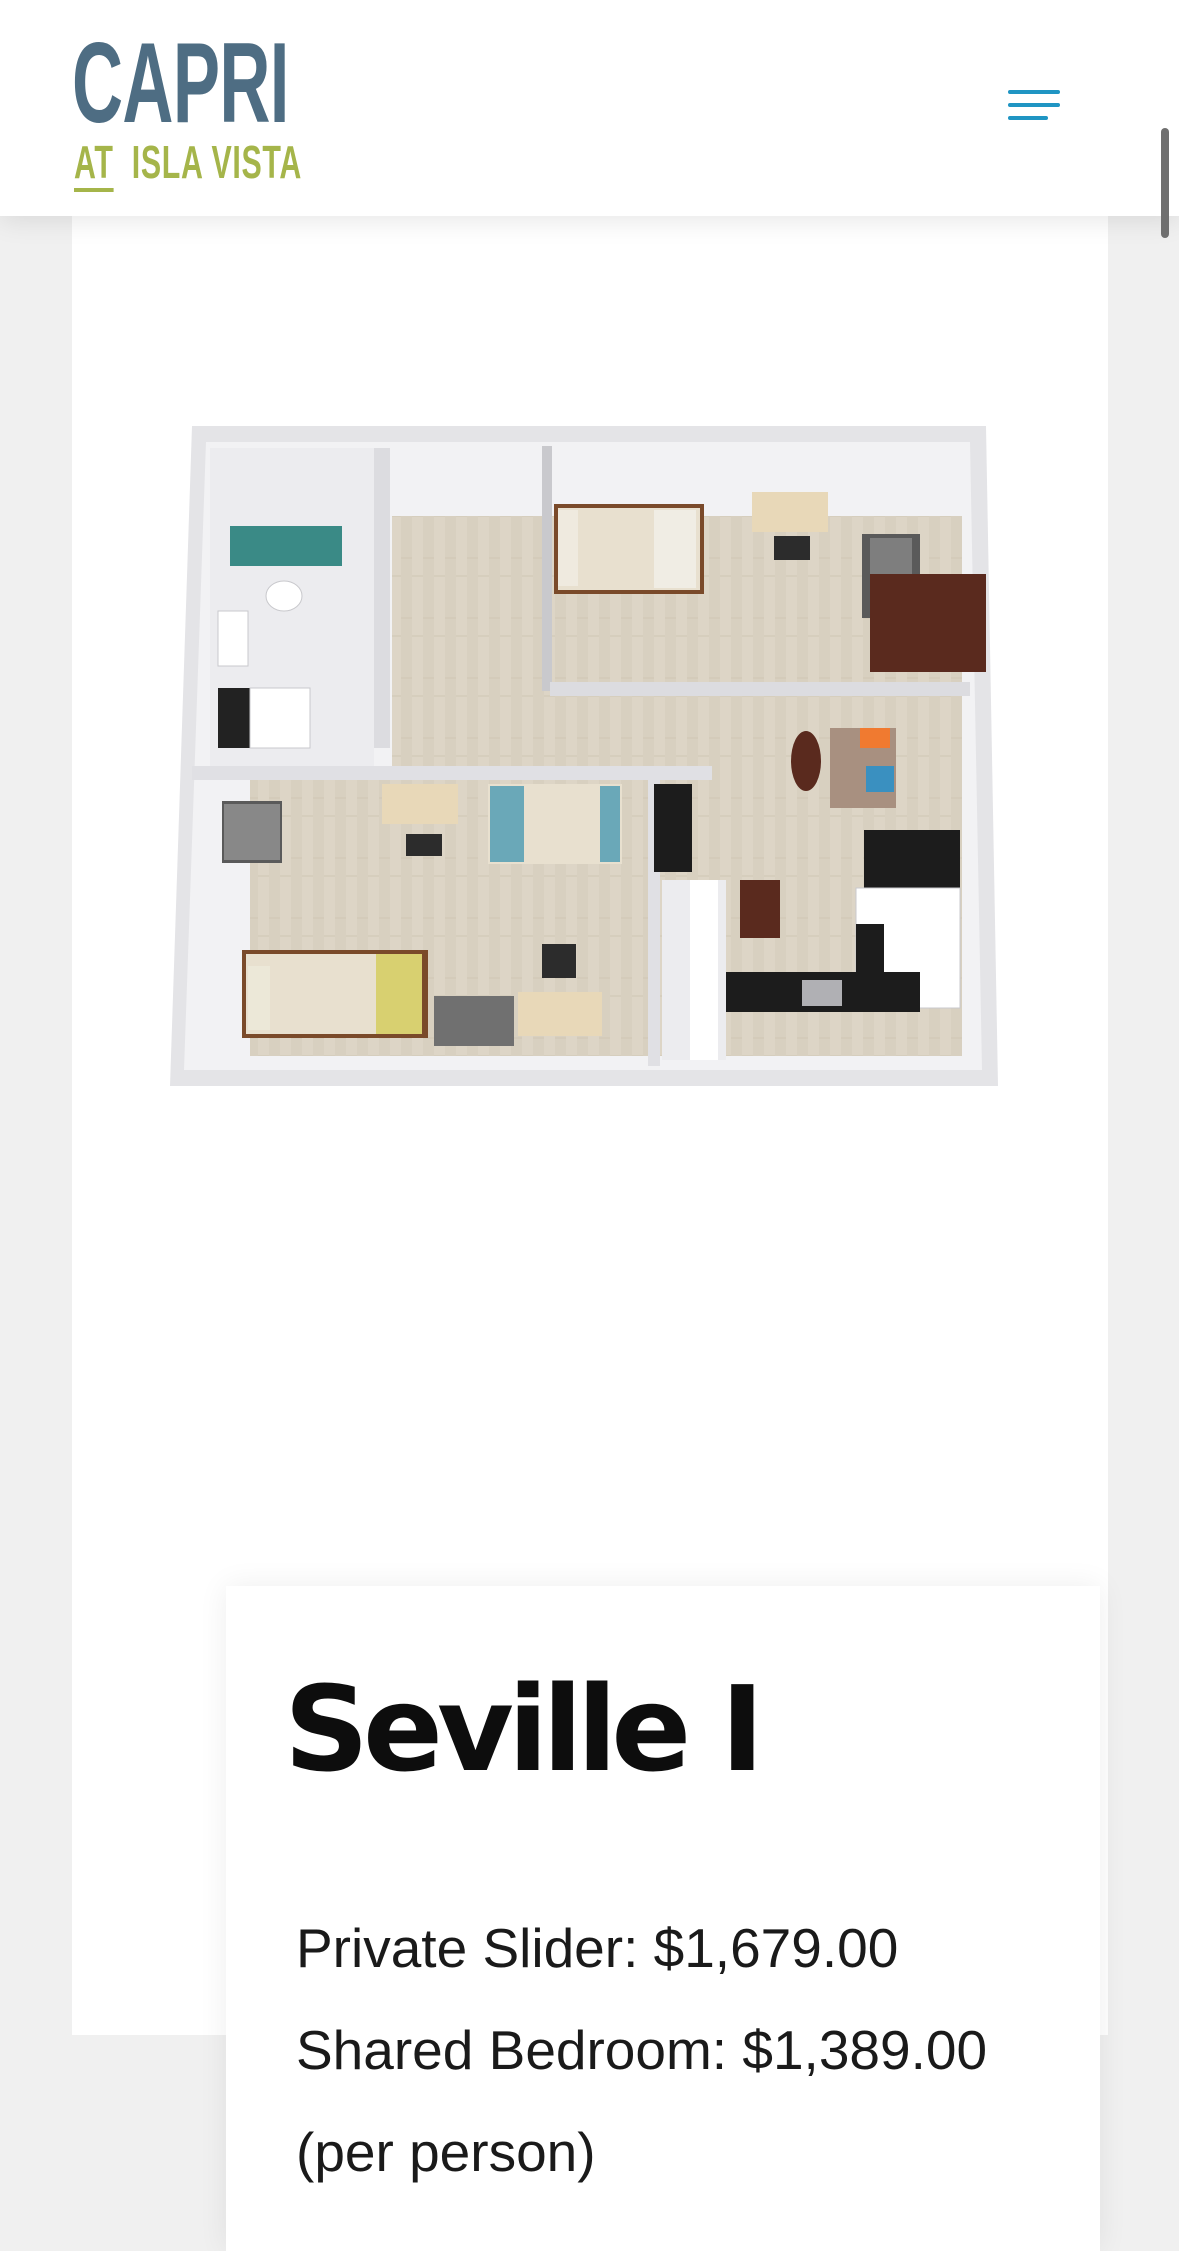 The height and width of the screenshot is (2251, 1179). I want to click on logo-at-text: AT, so click(94, 164).